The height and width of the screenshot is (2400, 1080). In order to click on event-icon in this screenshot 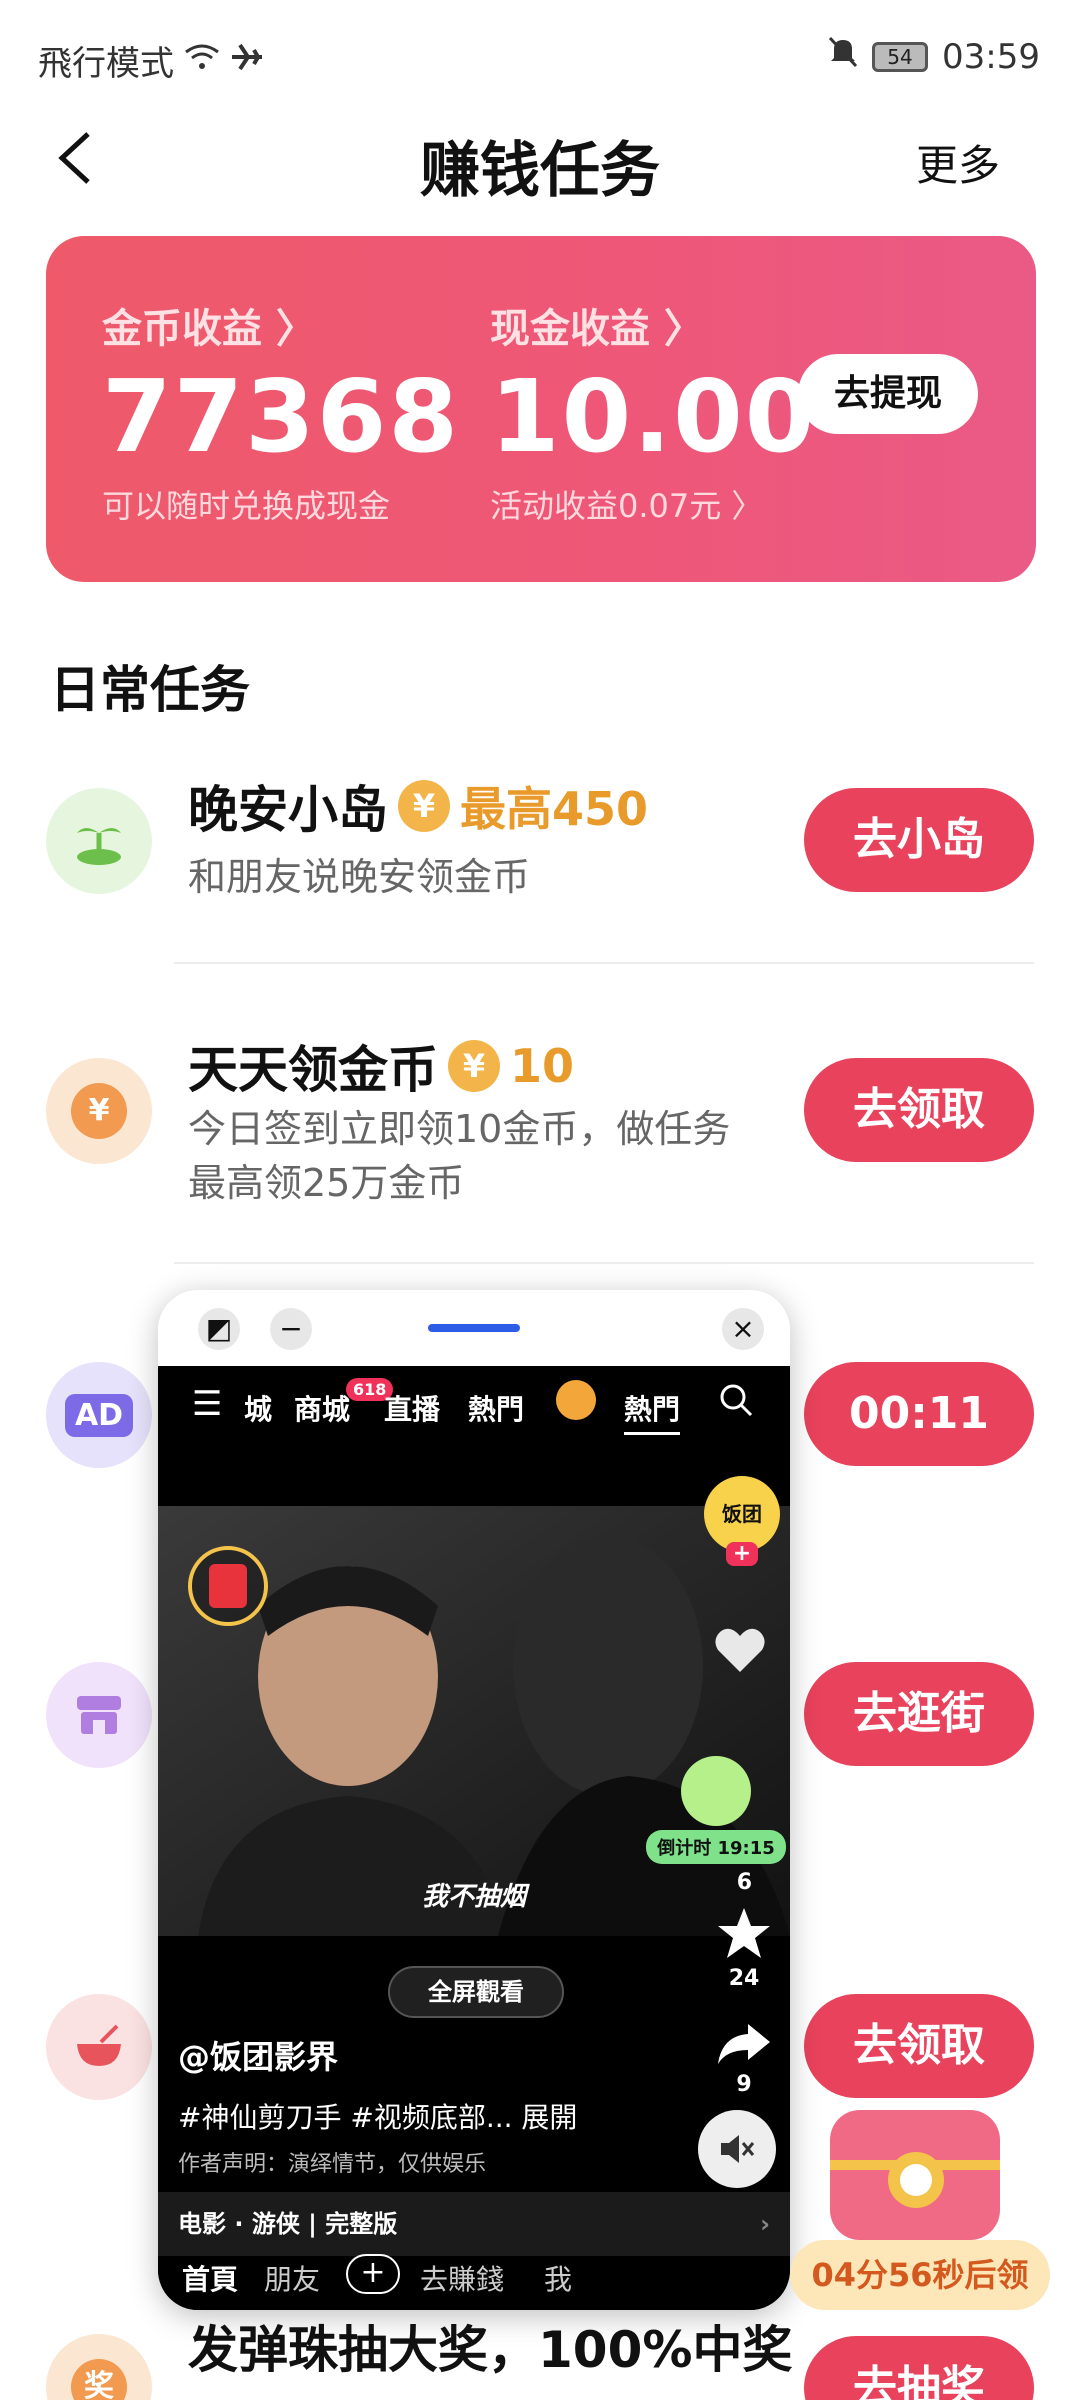, I will do `click(576, 1400)`.